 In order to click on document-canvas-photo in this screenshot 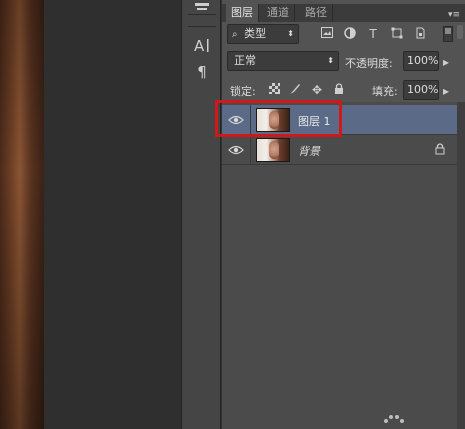, I will do `click(22, 214)`.